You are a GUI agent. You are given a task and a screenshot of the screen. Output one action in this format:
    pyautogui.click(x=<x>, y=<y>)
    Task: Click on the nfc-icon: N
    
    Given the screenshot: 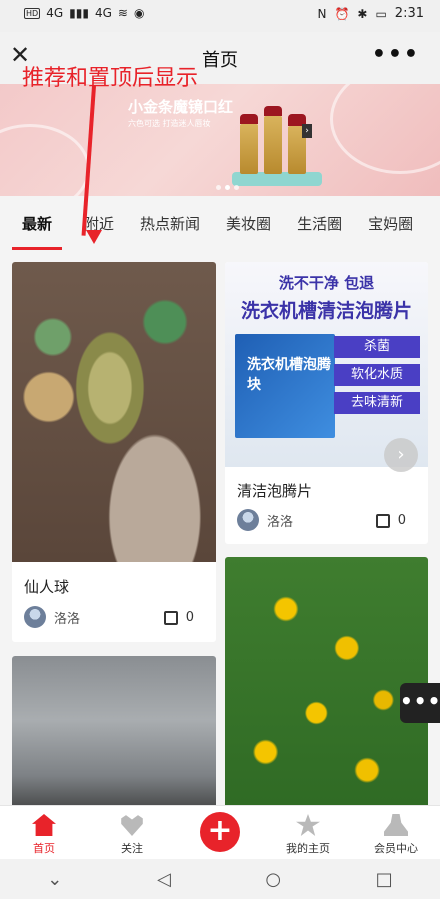 What is the action you would take?
    pyautogui.click(x=322, y=13)
    